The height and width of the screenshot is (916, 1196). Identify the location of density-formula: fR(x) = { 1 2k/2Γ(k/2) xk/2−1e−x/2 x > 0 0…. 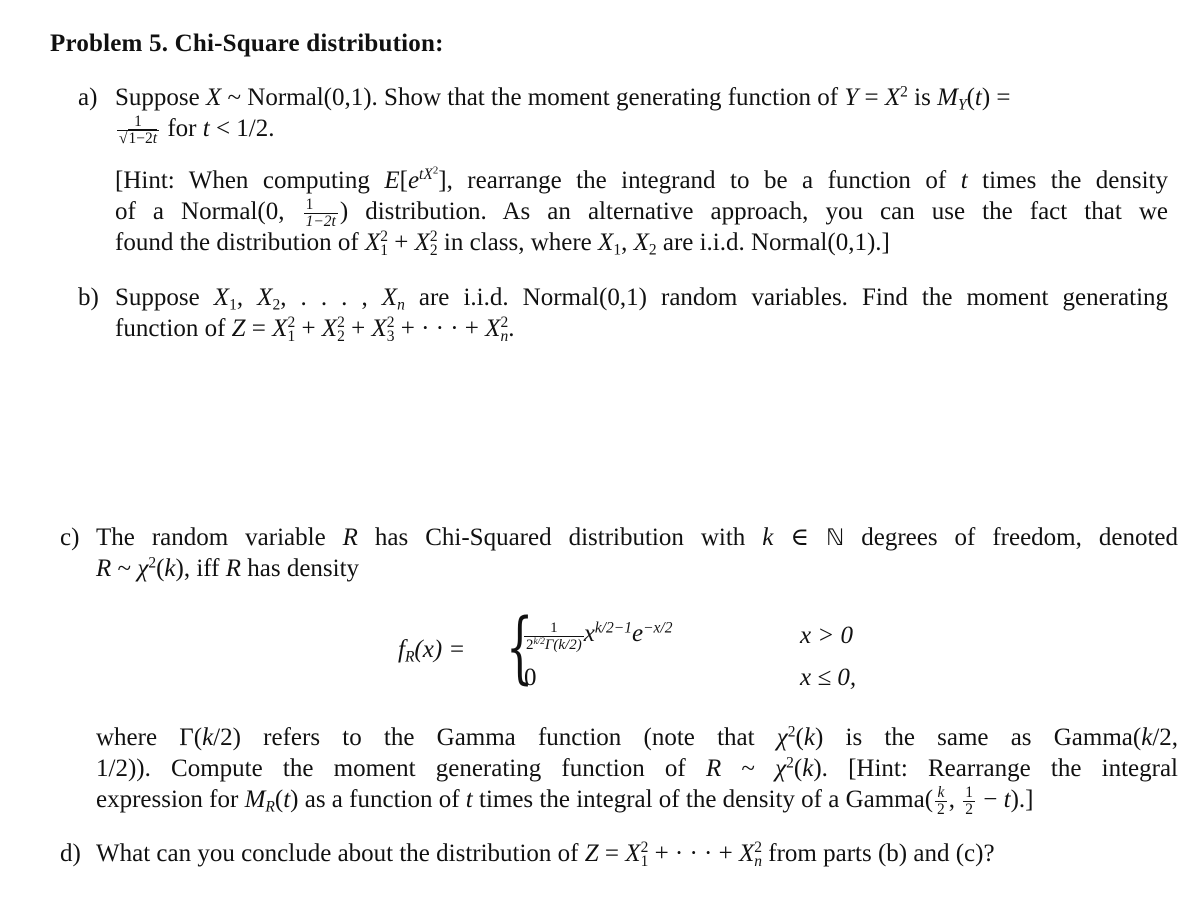
(646, 650).